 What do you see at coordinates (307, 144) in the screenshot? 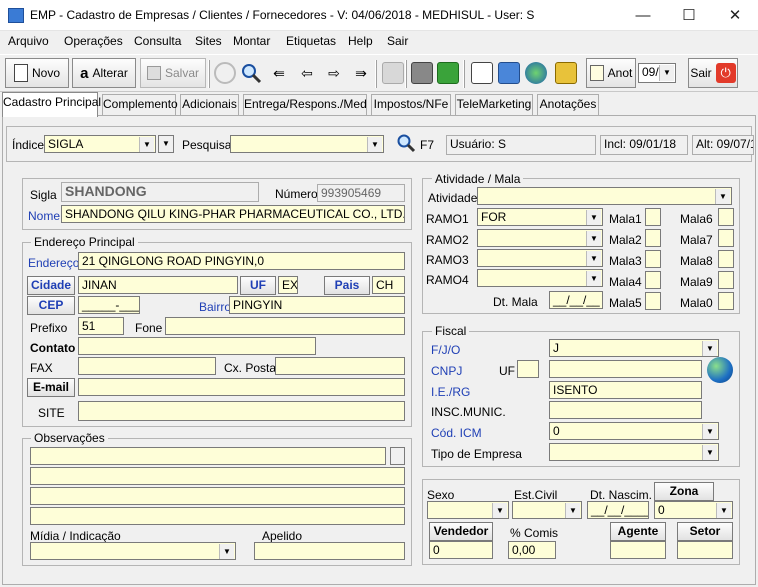
I see `pesquisa-input: ▼` at bounding box center [307, 144].